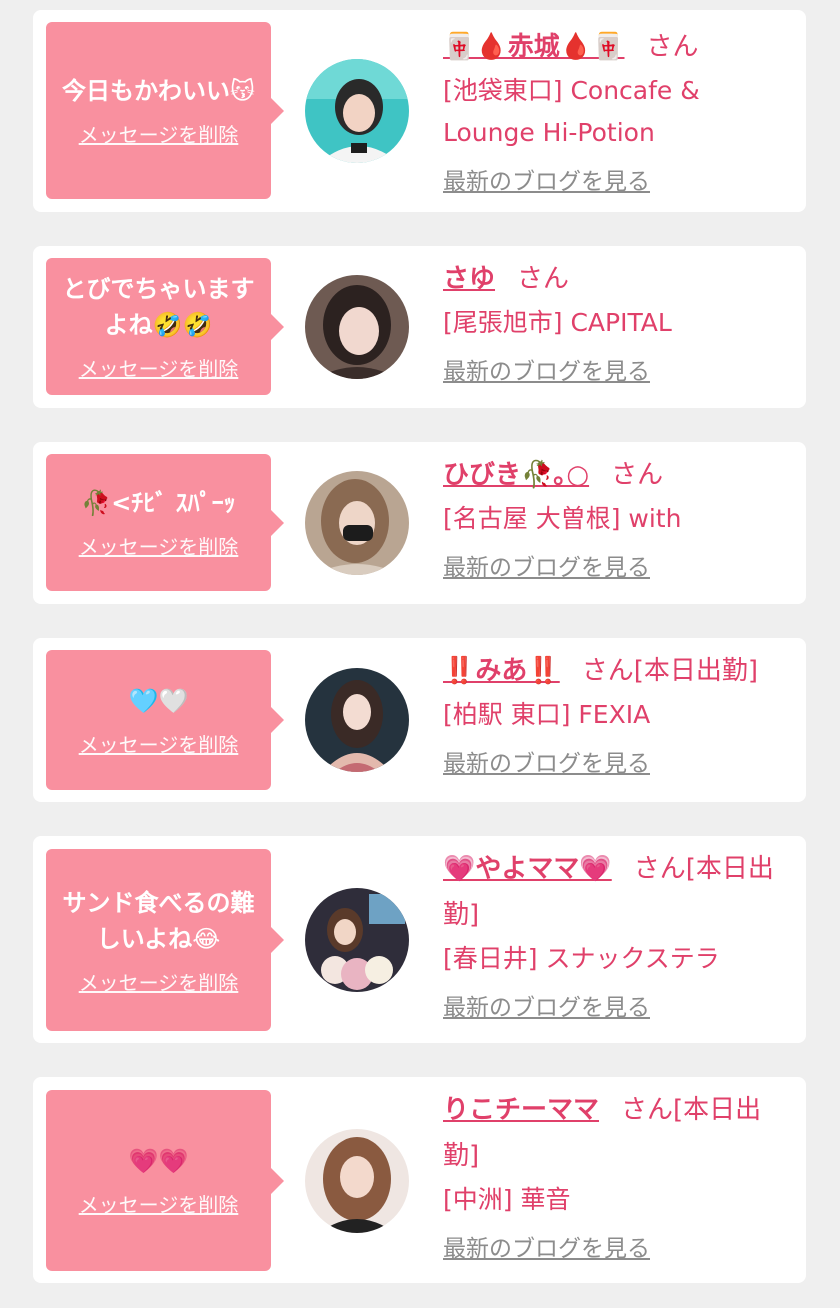 The height and width of the screenshot is (1308, 840). I want to click on message-bubble: 🥀<ﾁﾋﾞ ｽﾊﾟｰｯ メッセージを削除, so click(165, 522).